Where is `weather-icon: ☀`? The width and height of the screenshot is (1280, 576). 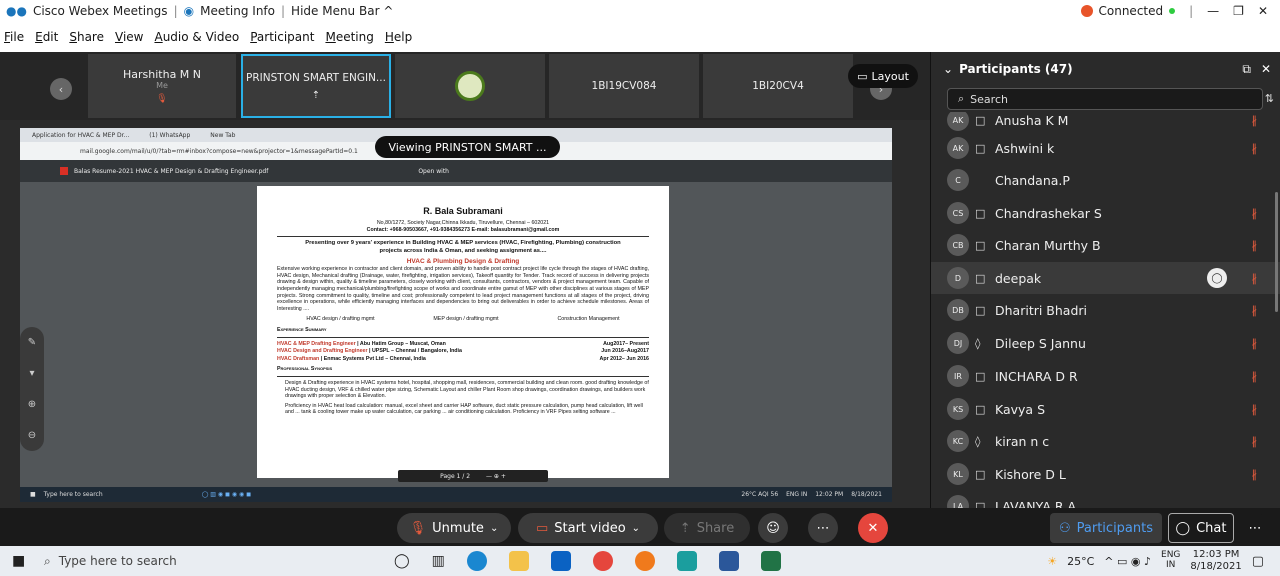
weather-icon: ☀ is located at coordinates (1052, 561).